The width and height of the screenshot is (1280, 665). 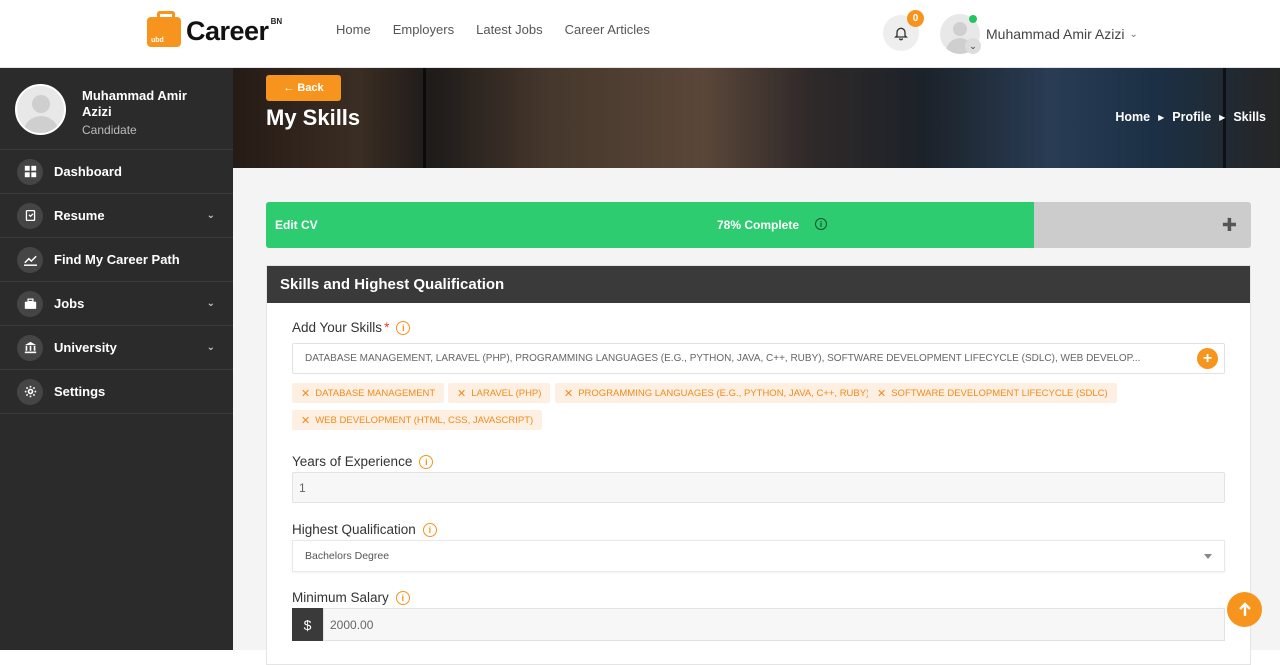 I want to click on page-title: My Skills, so click(x=313, y=117).